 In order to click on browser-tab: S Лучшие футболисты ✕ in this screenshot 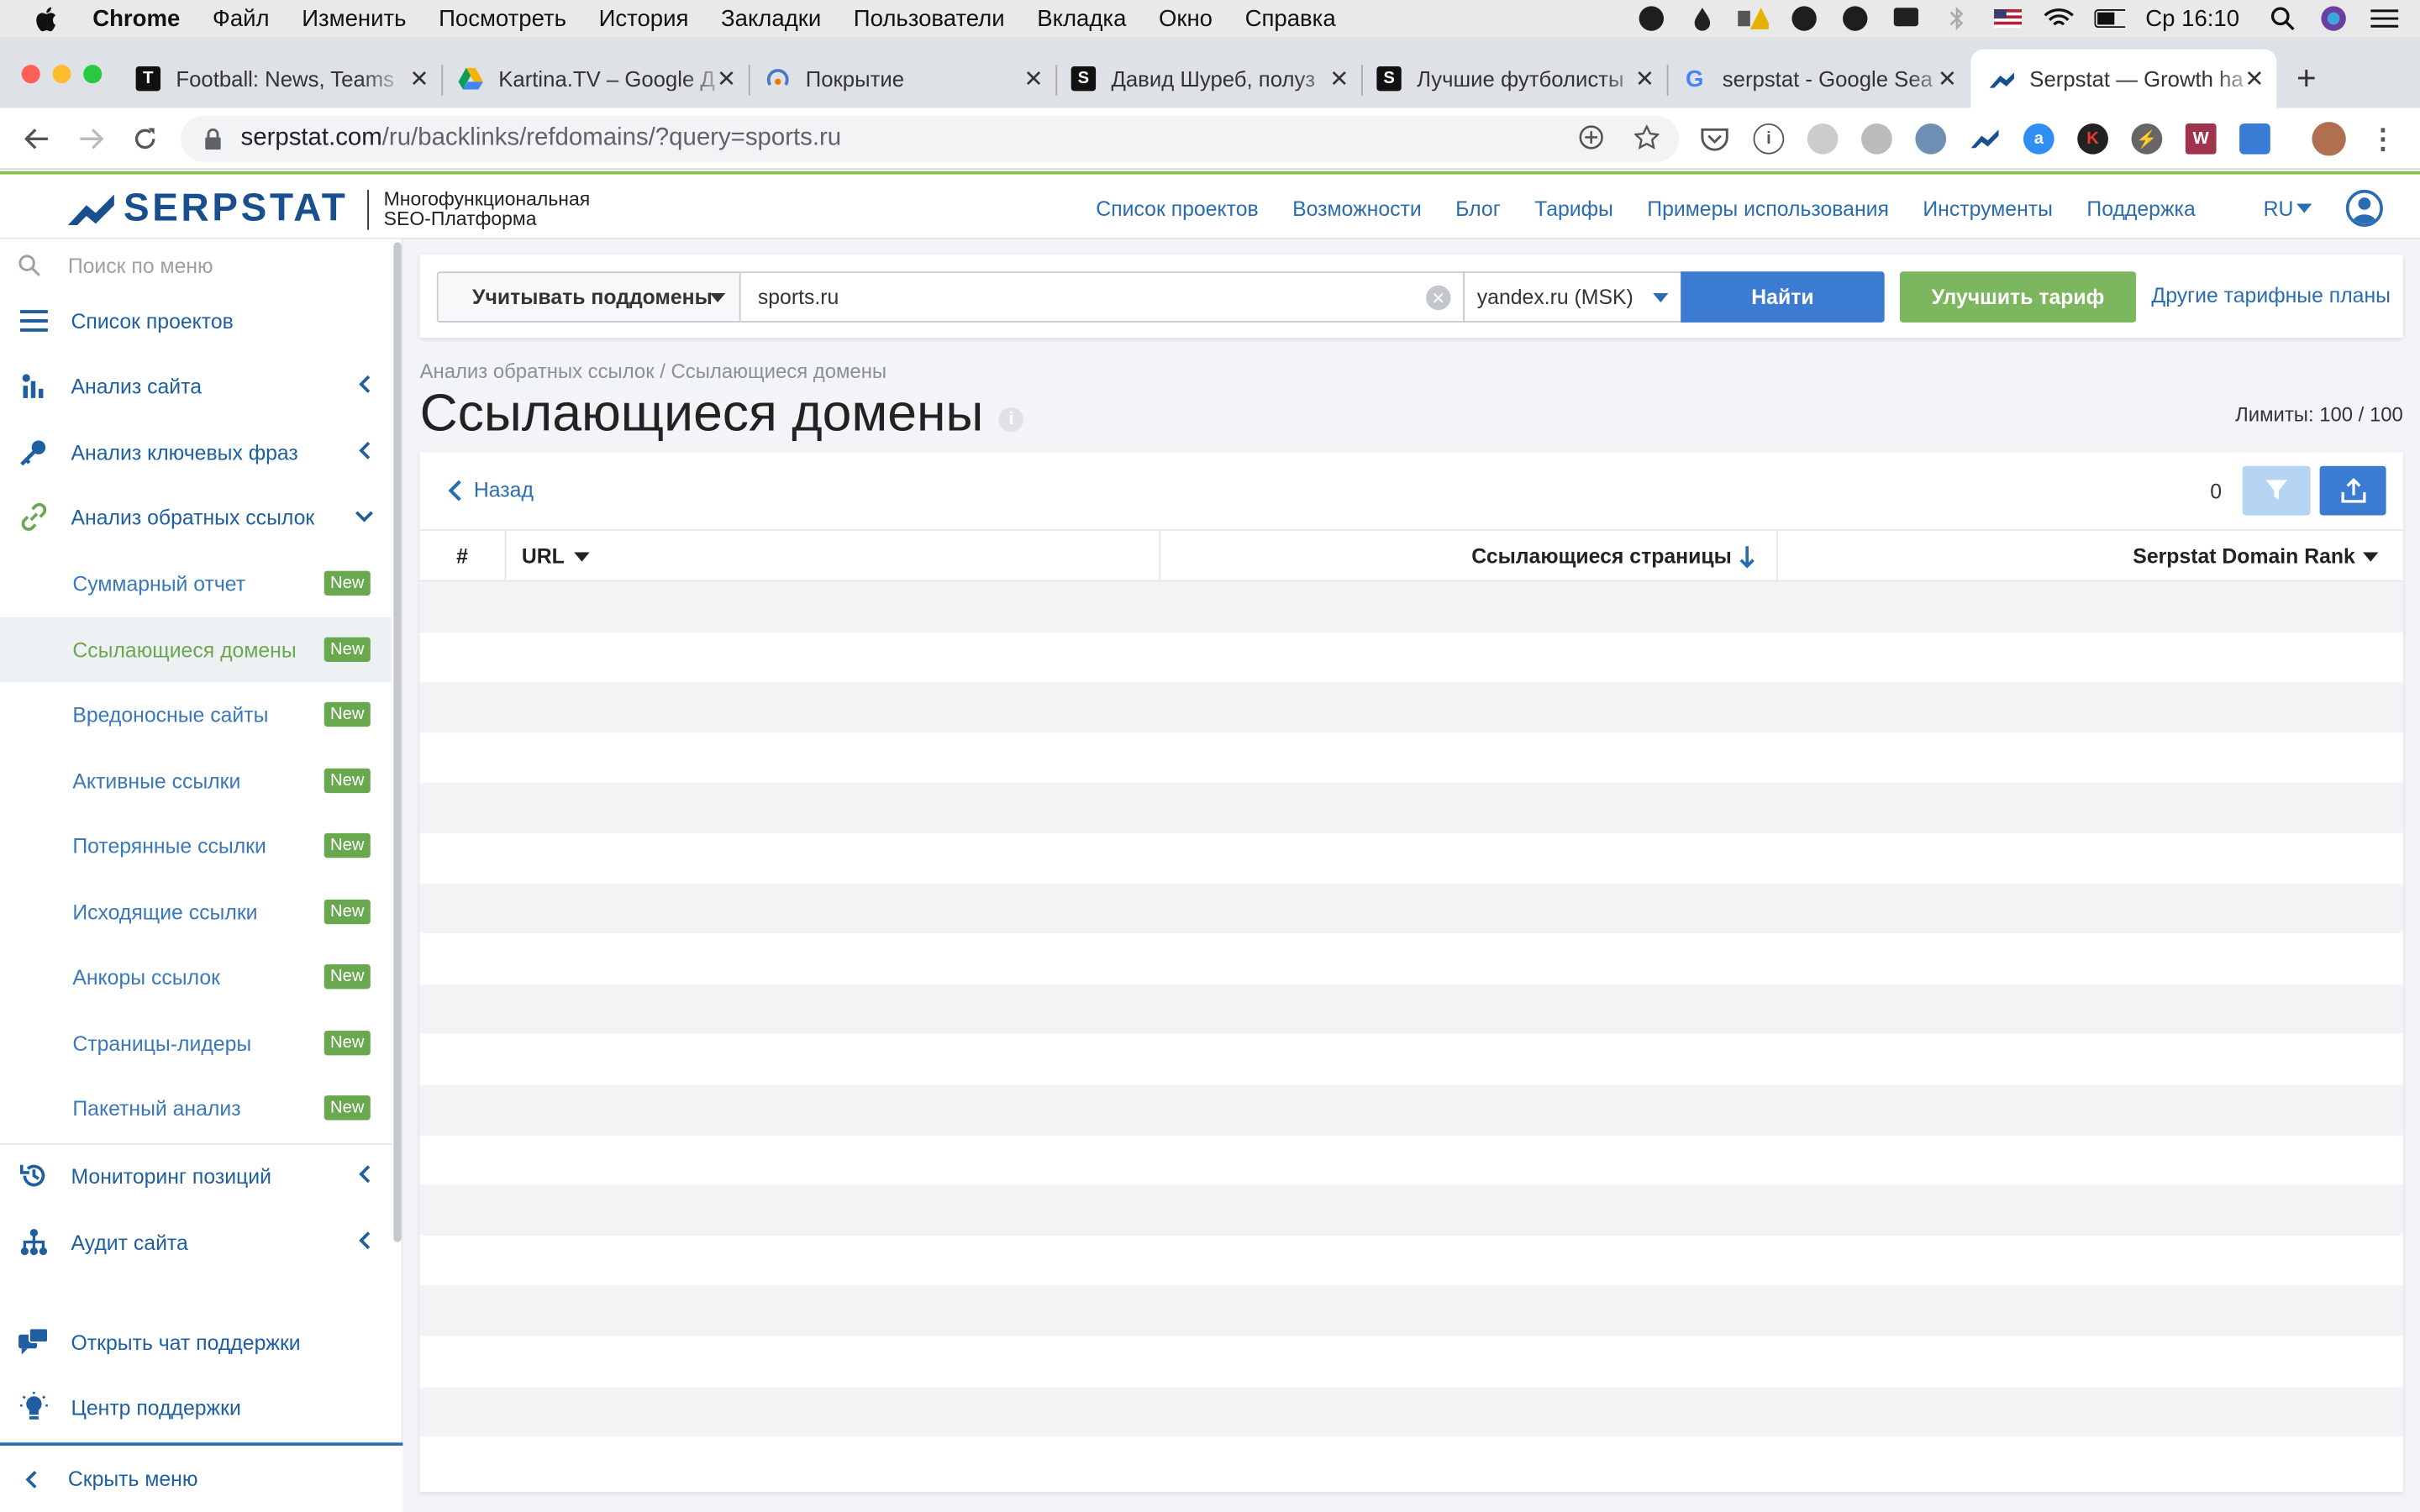, I will do `click(1523, 79)`.